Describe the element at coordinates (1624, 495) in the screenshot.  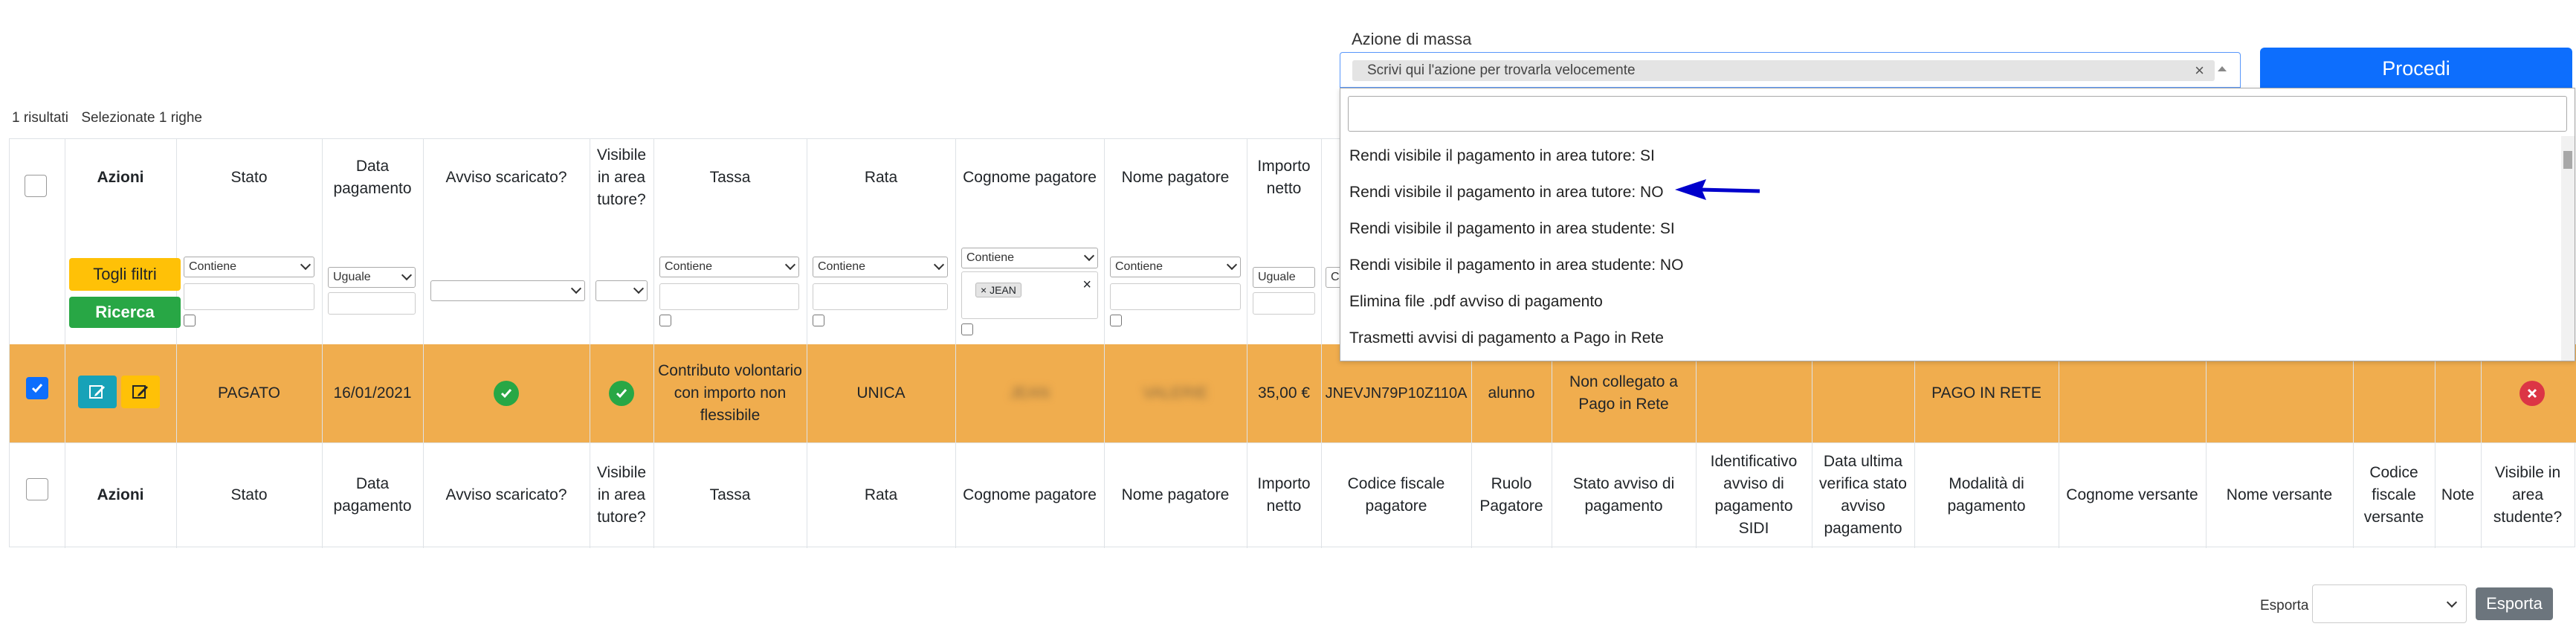
I see `footer-stato-avviso: Stato avviso di pagamento` at that location.